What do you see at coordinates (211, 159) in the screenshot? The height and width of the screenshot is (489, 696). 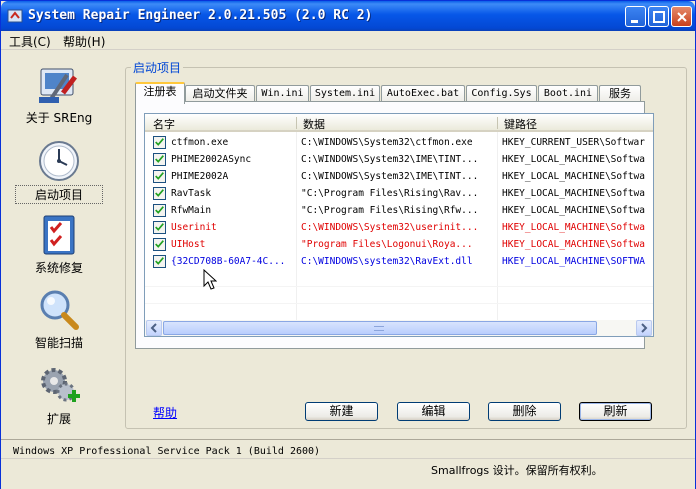 I see `row-name: PHIME2002ASync` at bounding box center [211, 159].